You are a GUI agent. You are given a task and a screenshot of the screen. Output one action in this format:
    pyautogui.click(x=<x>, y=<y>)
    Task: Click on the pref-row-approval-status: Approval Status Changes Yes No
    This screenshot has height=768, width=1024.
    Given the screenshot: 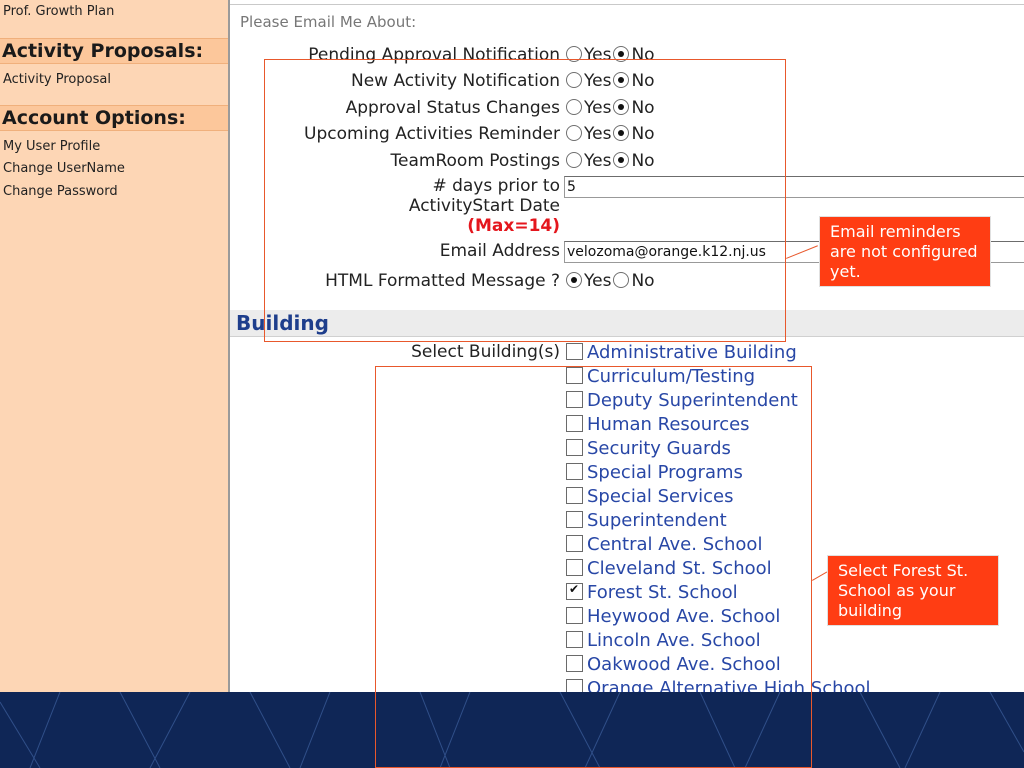 What is the action you would take?
    pyautogui.click(x=627, y=108)
    